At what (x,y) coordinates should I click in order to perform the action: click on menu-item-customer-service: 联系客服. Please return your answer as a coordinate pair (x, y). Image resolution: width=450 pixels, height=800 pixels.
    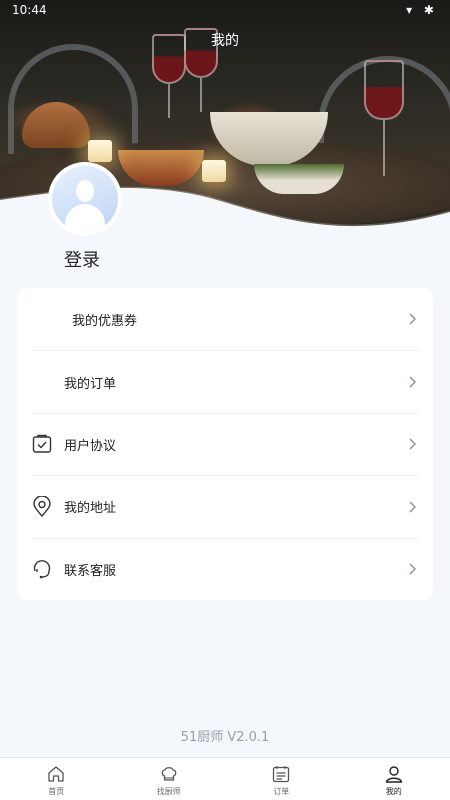
    Looking at the image, I should click on (225, 568).